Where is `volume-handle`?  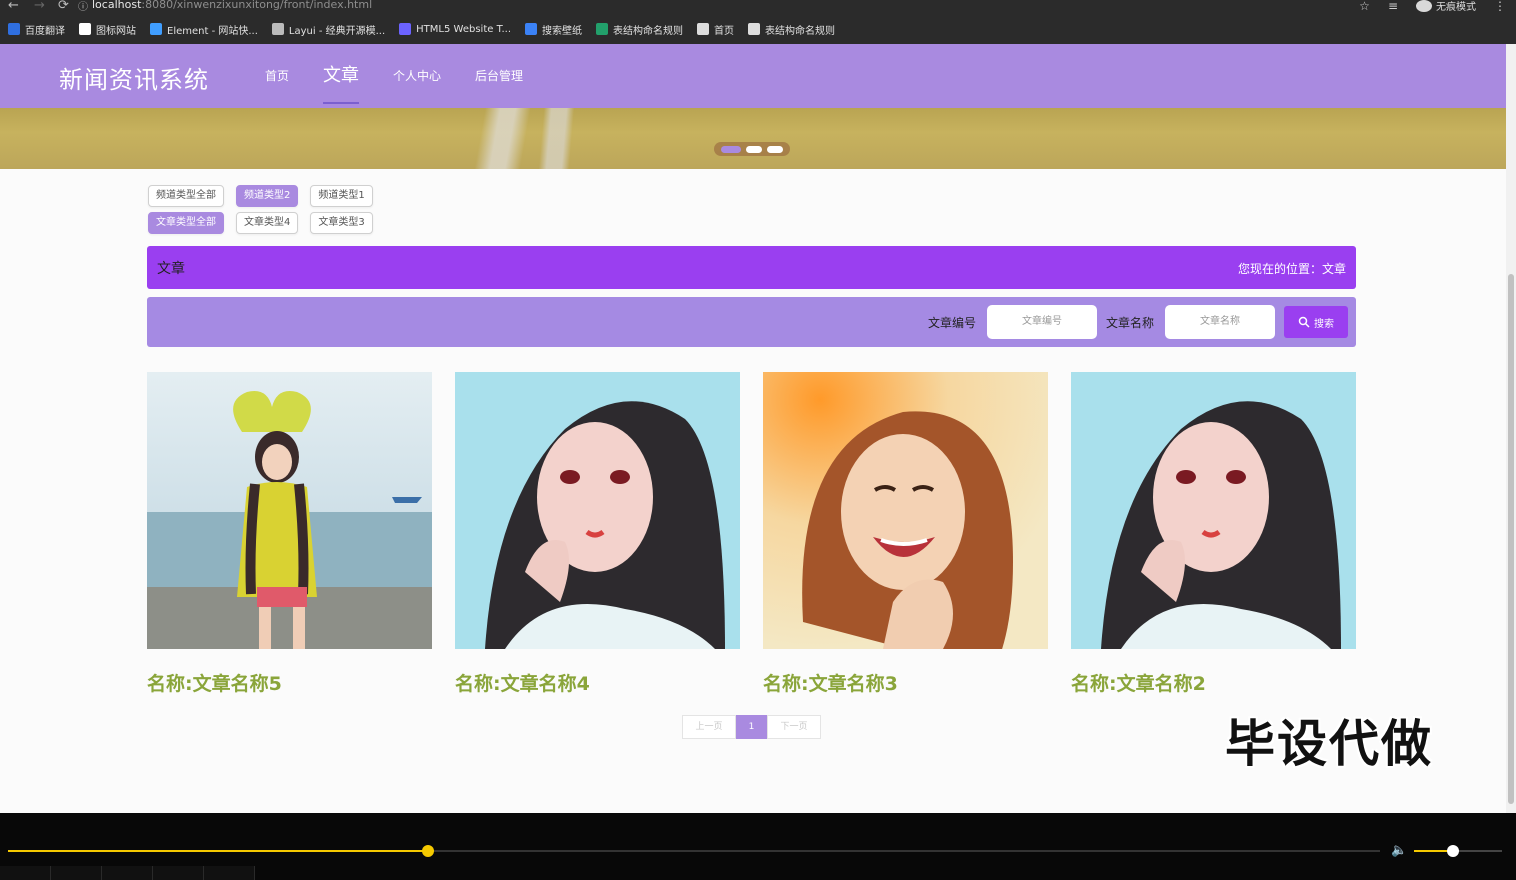
volume-handle is located at coordinates (1452, 851).